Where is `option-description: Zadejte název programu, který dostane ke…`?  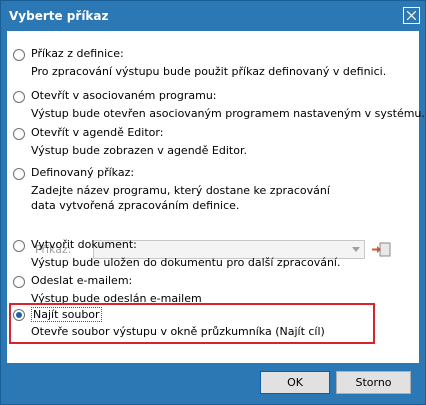
option-description: Zadejte název programu, který dostane ke… is located at coordinates (180, 190).